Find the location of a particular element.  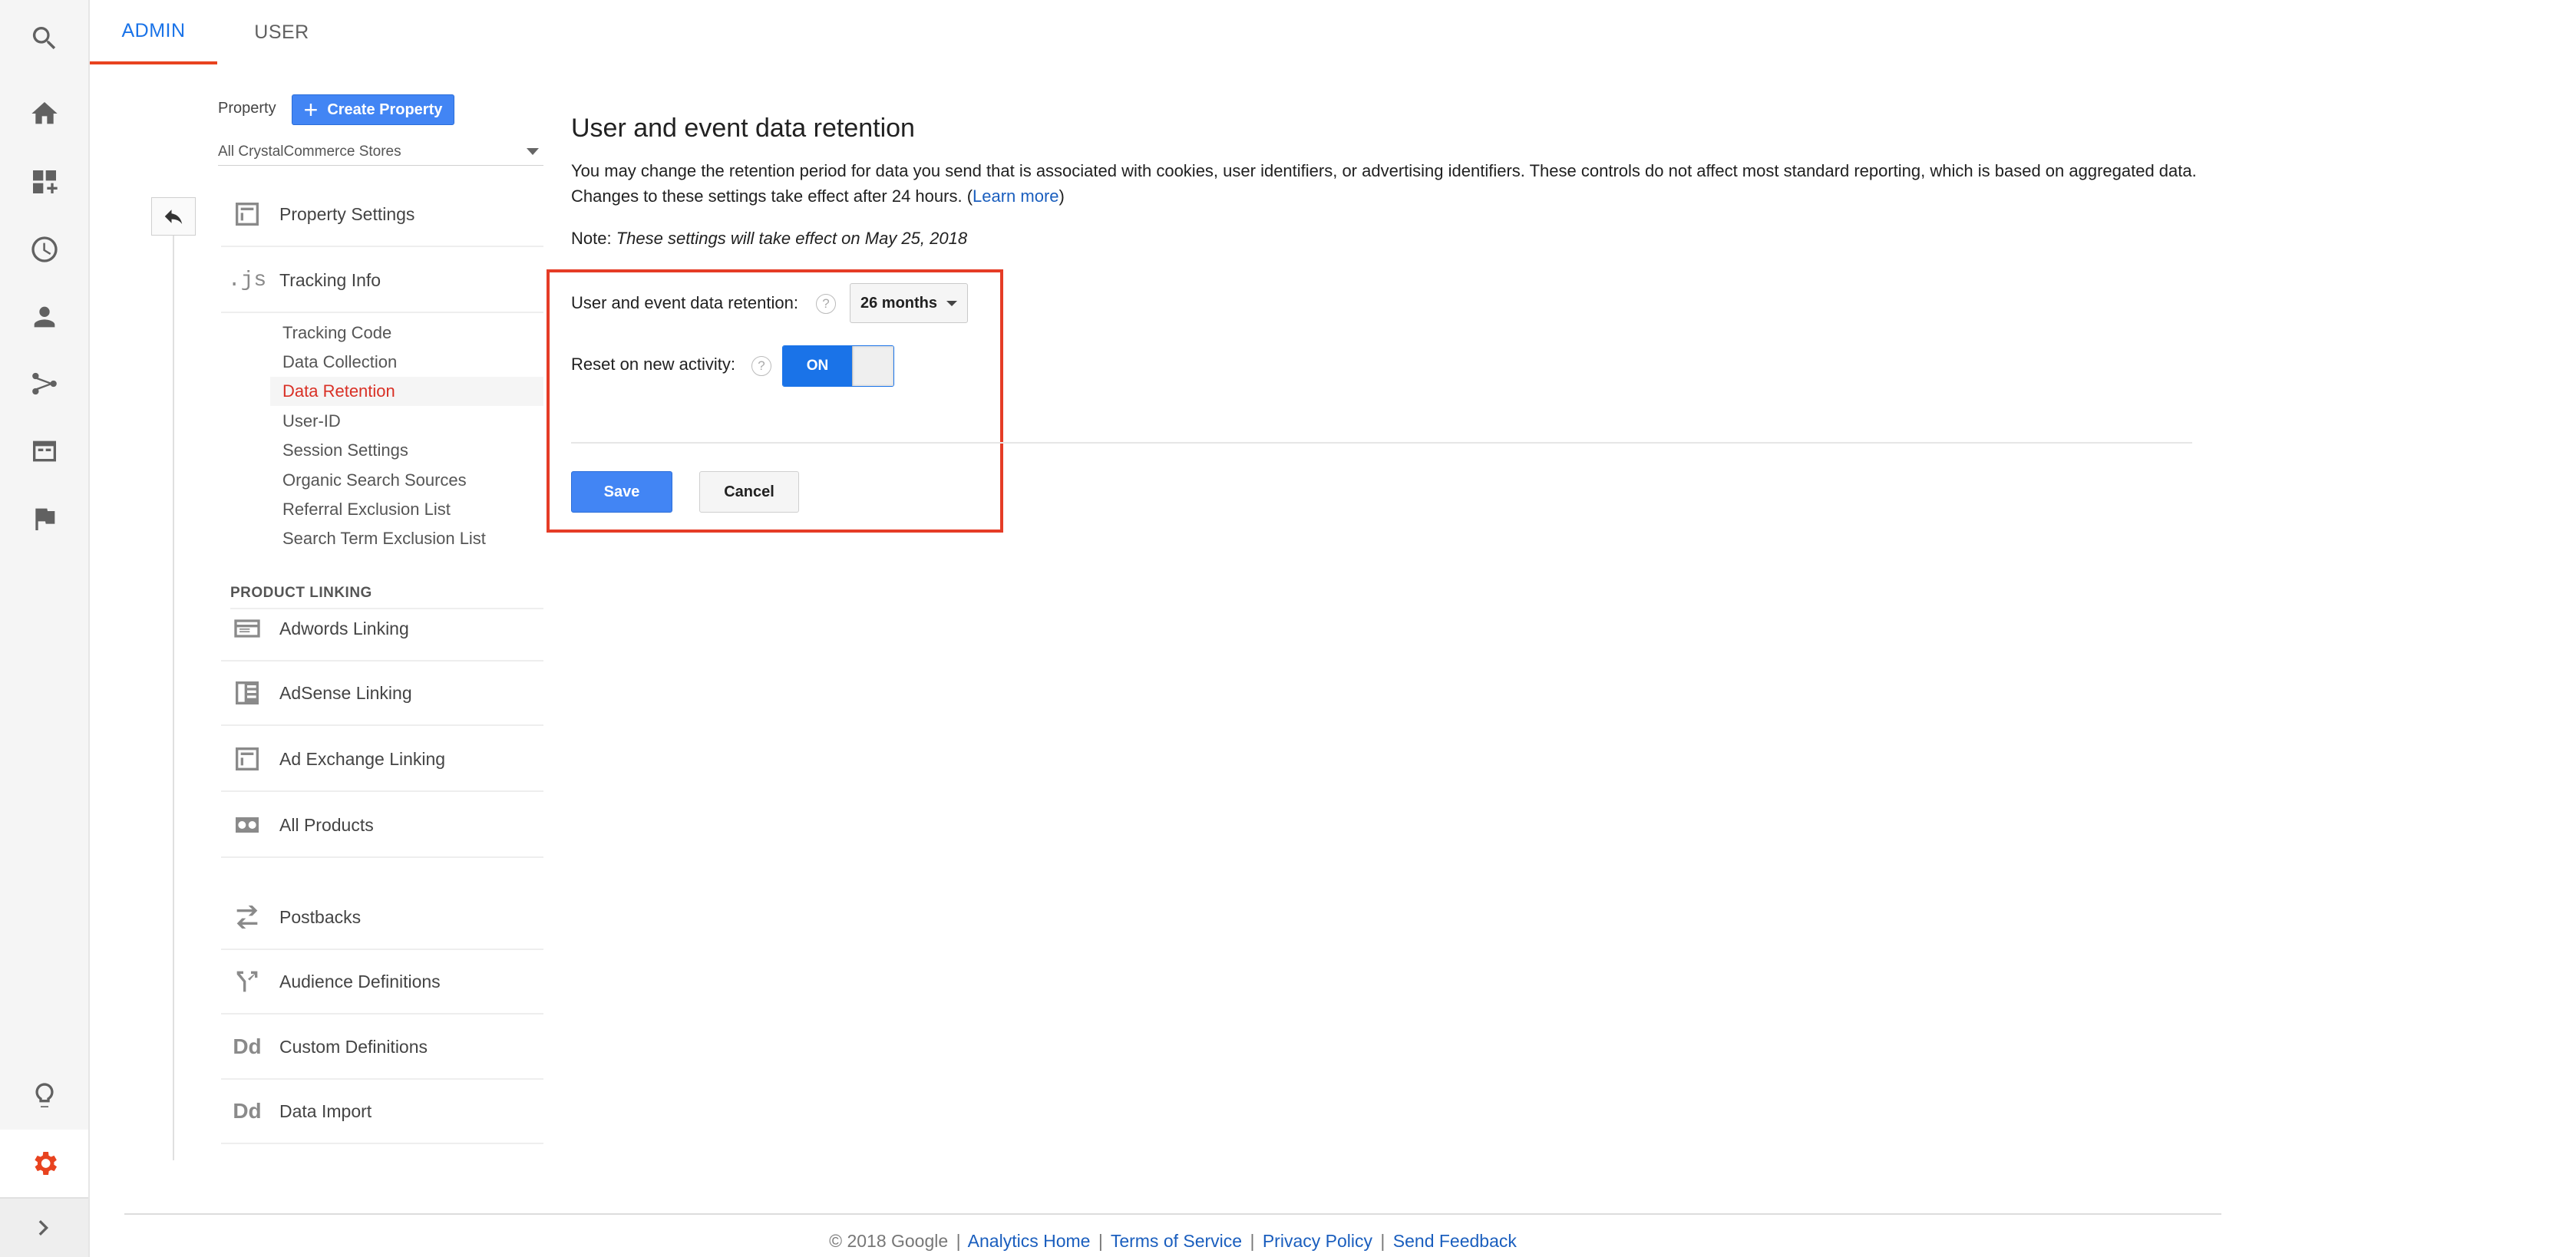

nav-vertical-line is located at coordinates (173, 698).